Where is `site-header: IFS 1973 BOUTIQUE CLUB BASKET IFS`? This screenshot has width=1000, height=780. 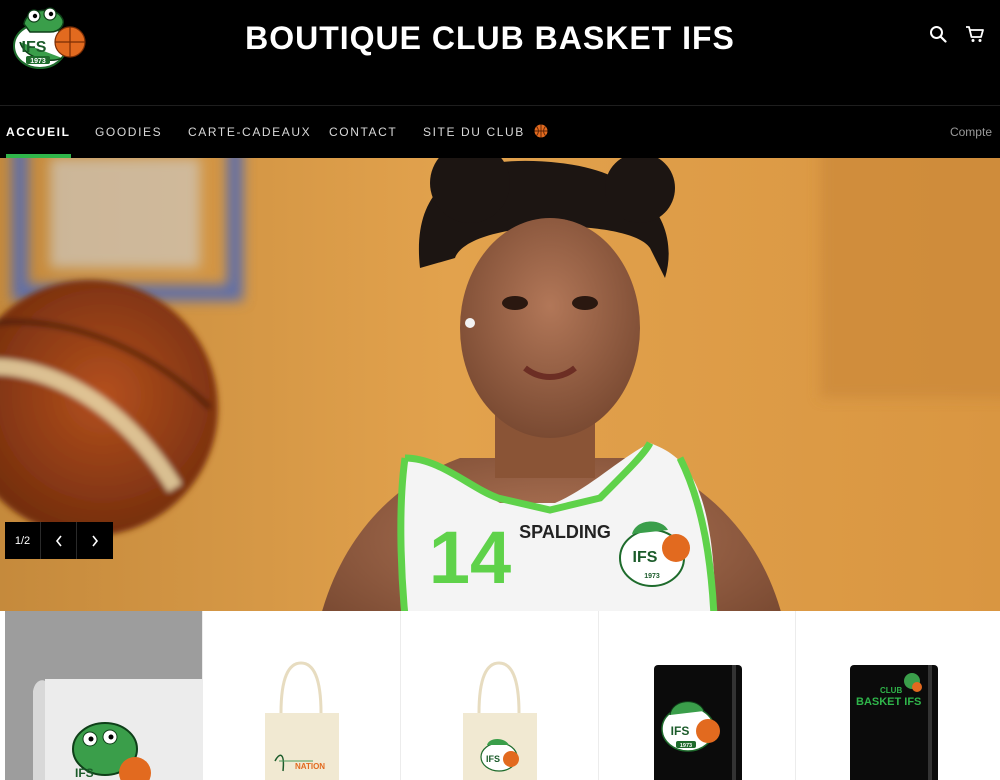 site-header: IFS 1973 BOUTIQUE CLUB BASKET IFS is located at coordinates (500, 53).